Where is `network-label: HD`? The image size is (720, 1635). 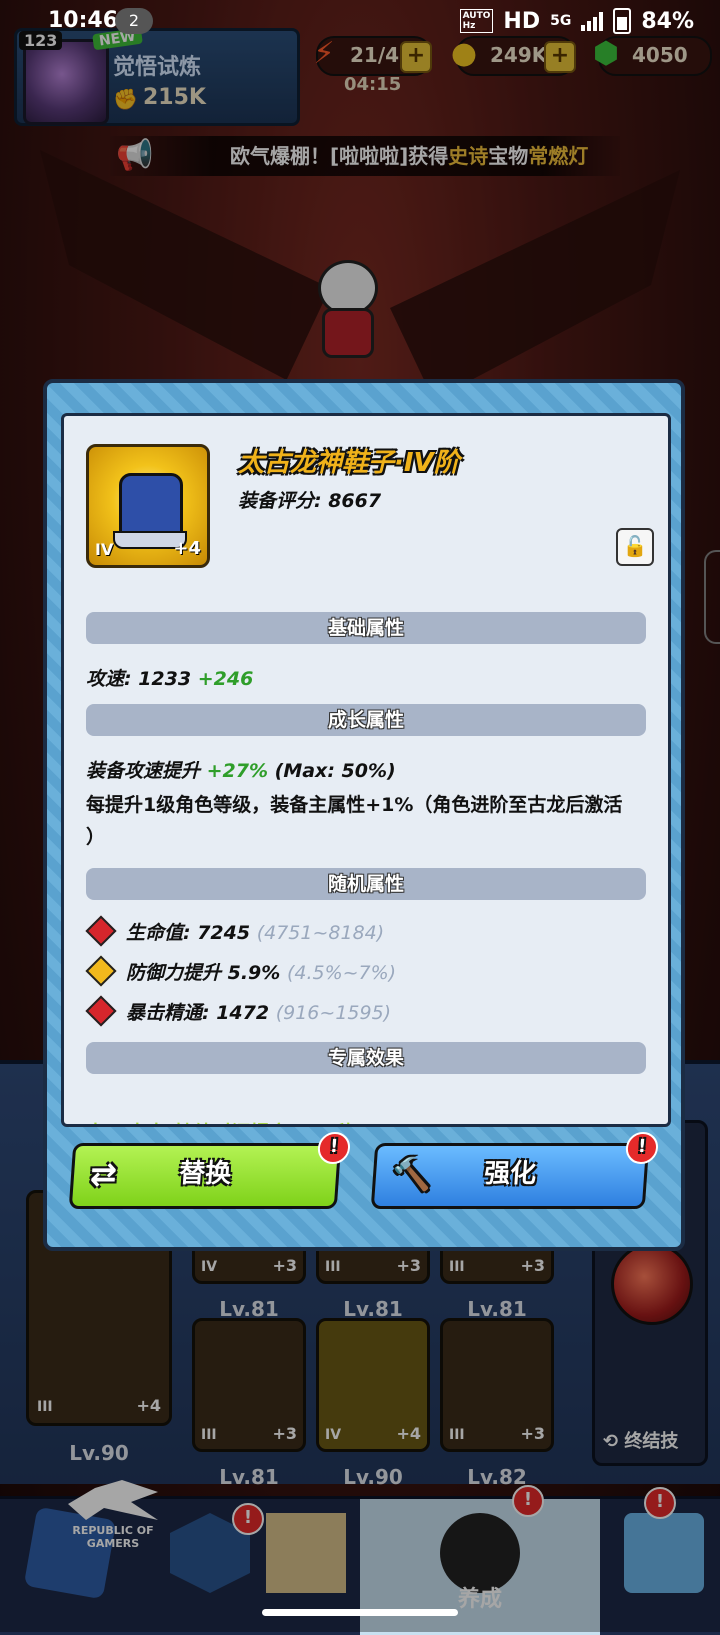
network-label: HD is located at coordinates (522, 21).